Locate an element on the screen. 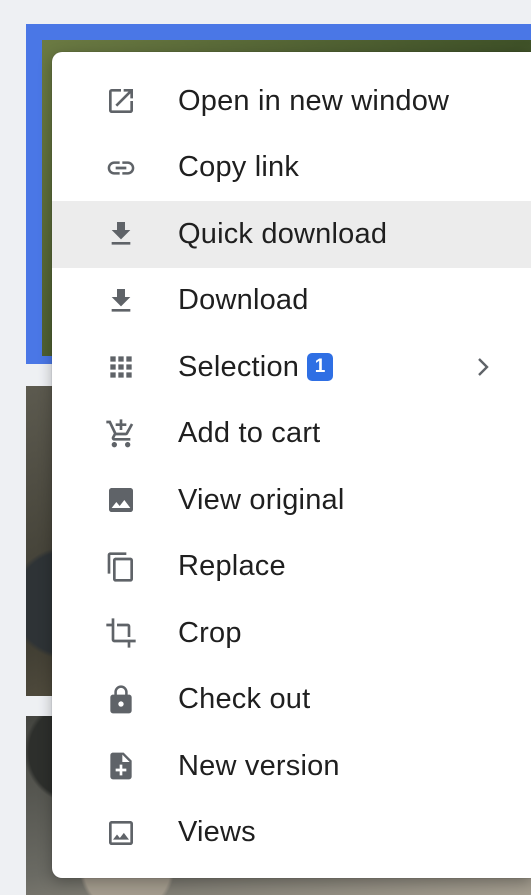 The width and height of the screenshot is (531, 895). menu-item-view-original: View original is located at coordinates (291, 500).